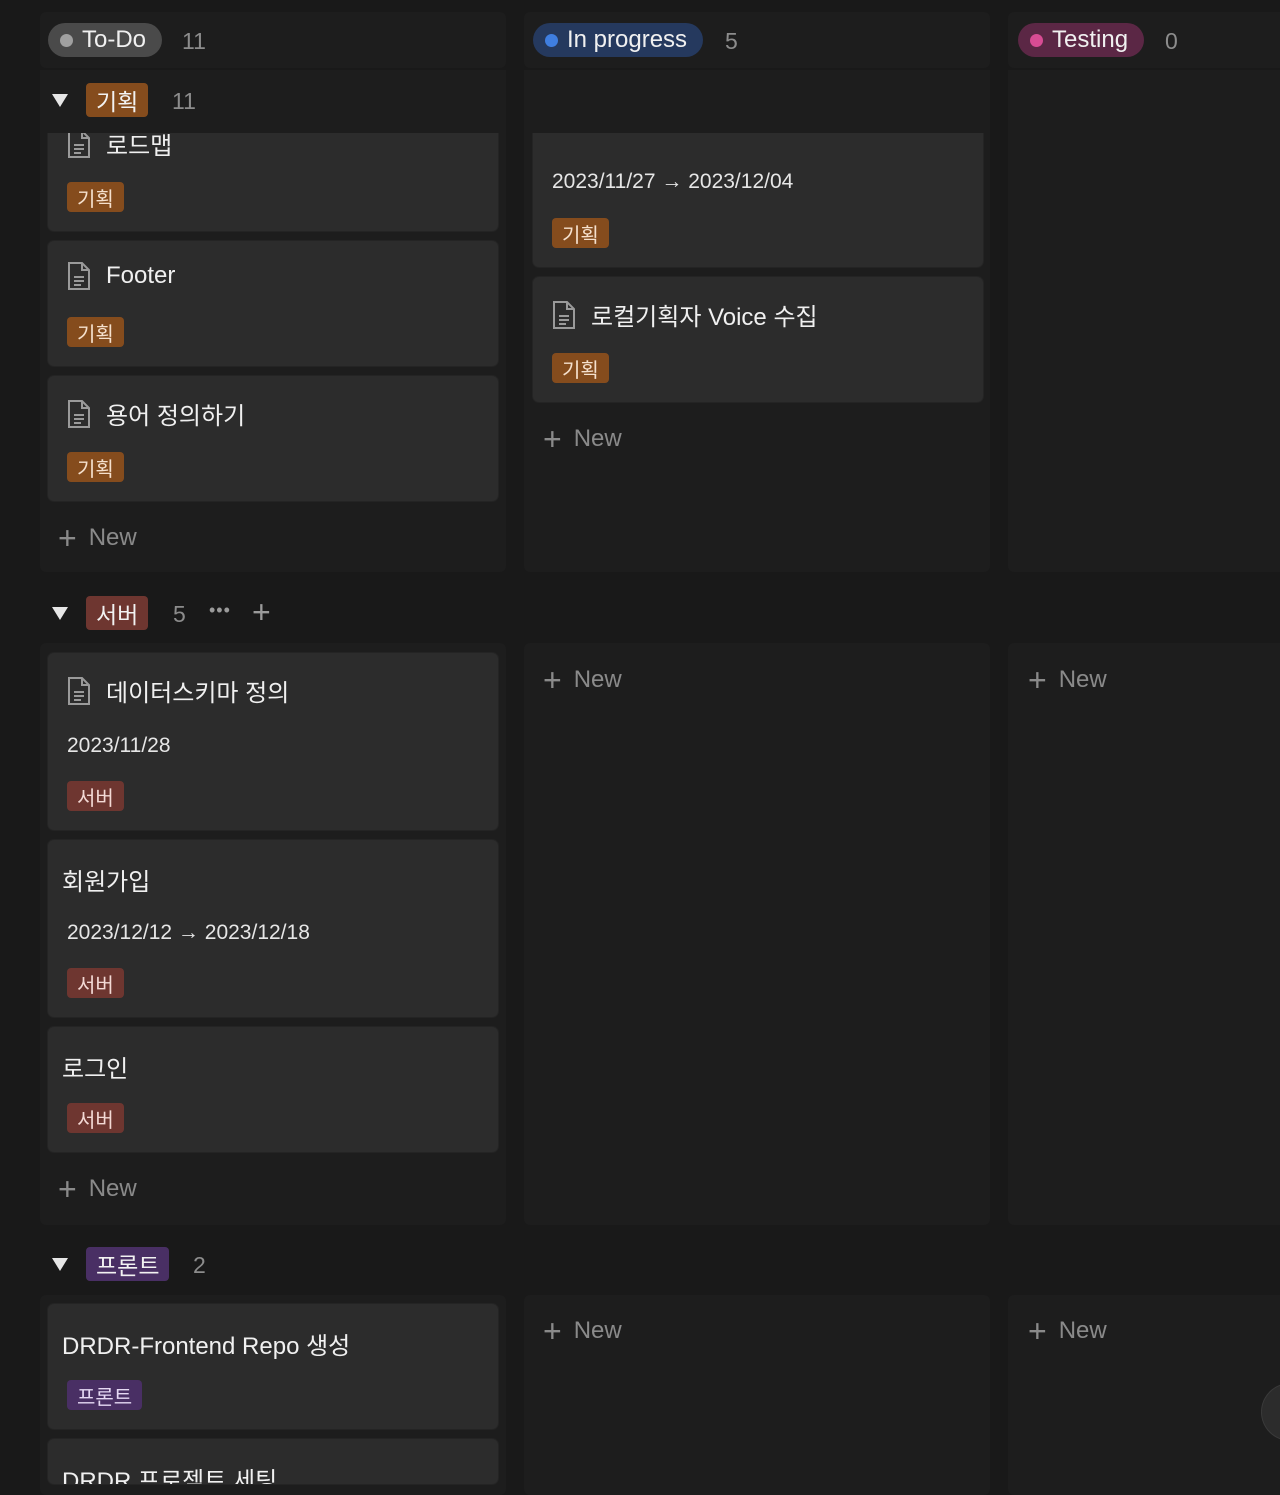 This screenshot has width=1280, height=1495. Describe the element at coordinates (188, 932) in the screenshot. I see `card-date: 2023/12/12 → 2023/12/18` at that location.